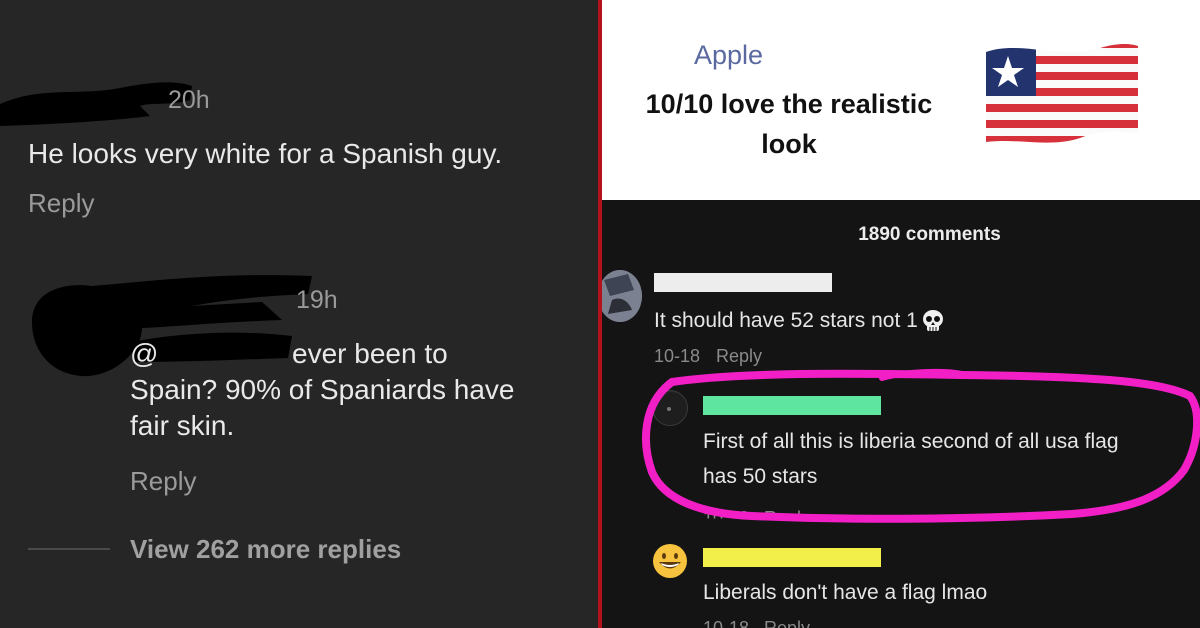 Image resolution: width=1200 pixels, height=628 pixels. What do you see at coordinates (265, 549) in the screenshot?
I see `view-more-replies-button: View 262 more replies` at bounding box center [265, 549].